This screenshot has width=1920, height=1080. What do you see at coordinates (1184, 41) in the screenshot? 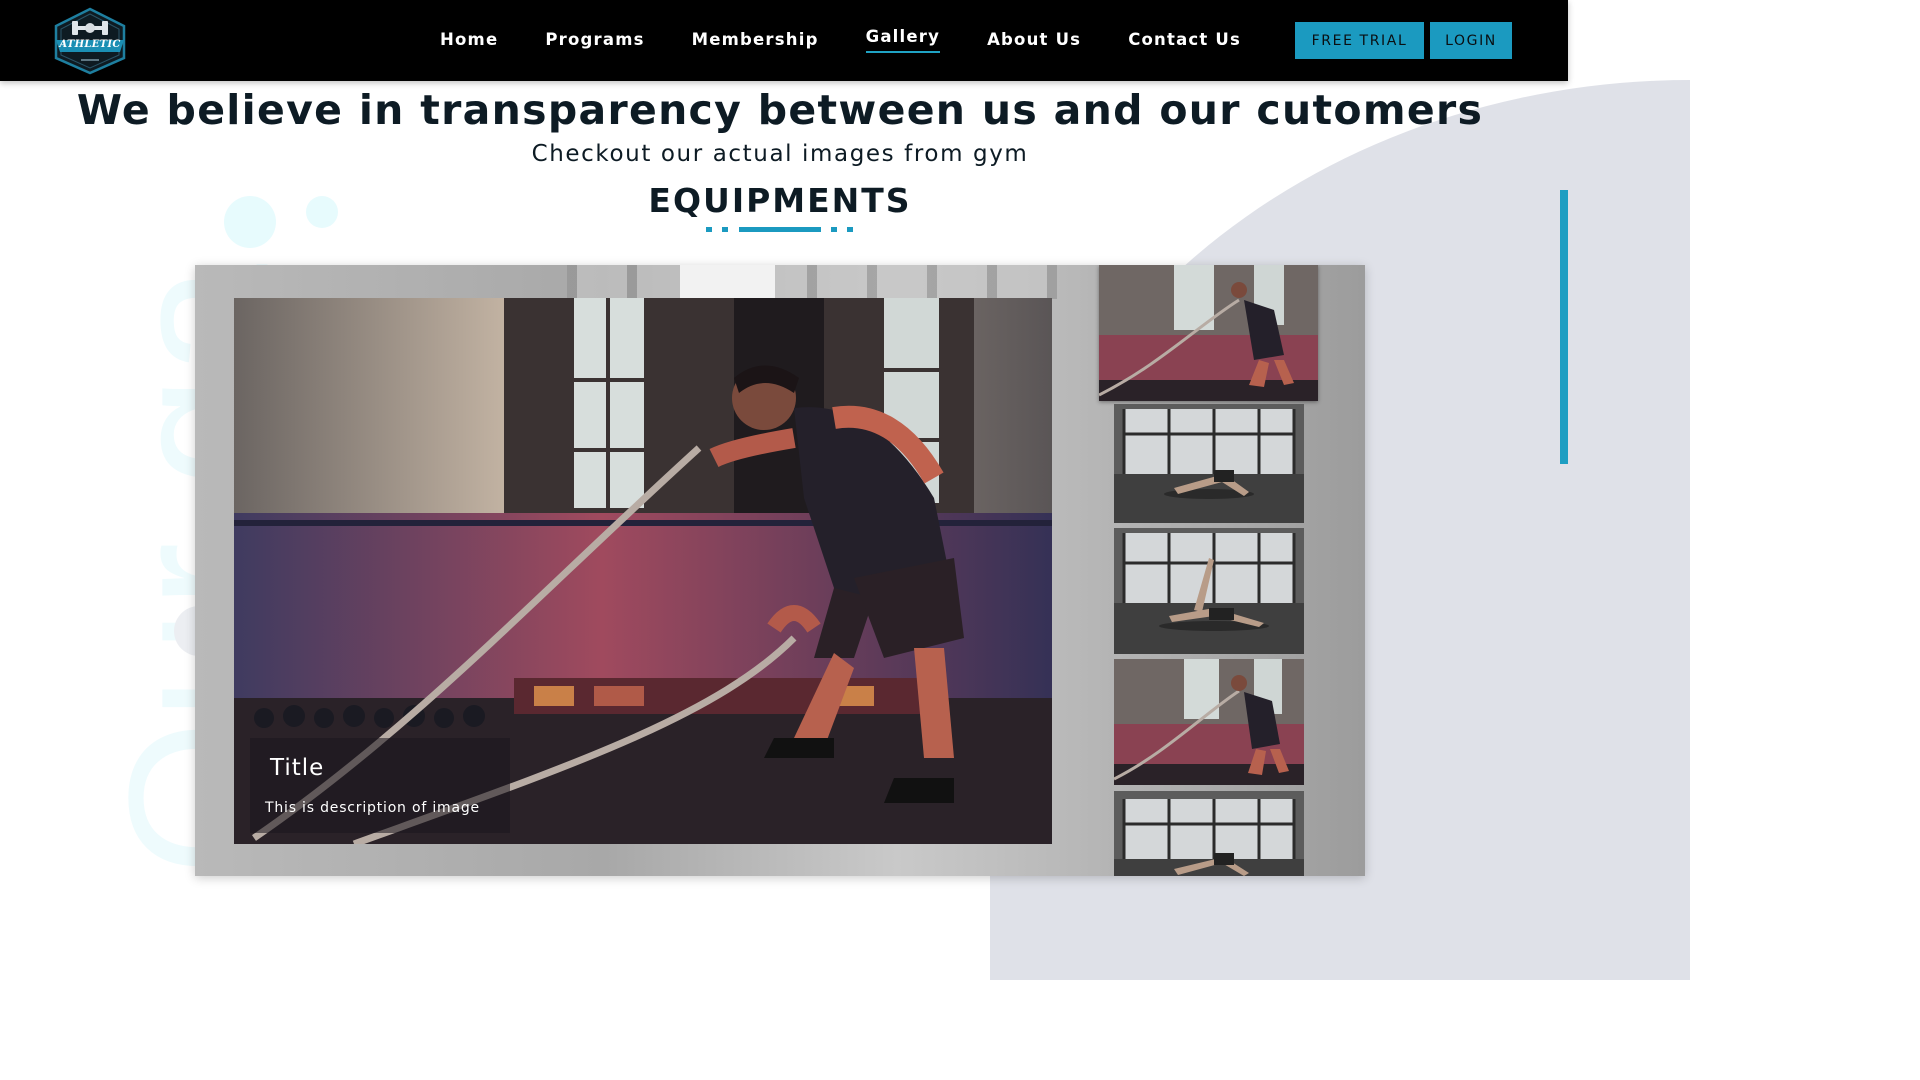
I see `nav-item-contact-us: Contact Us` at bounding box center [1184, 41].